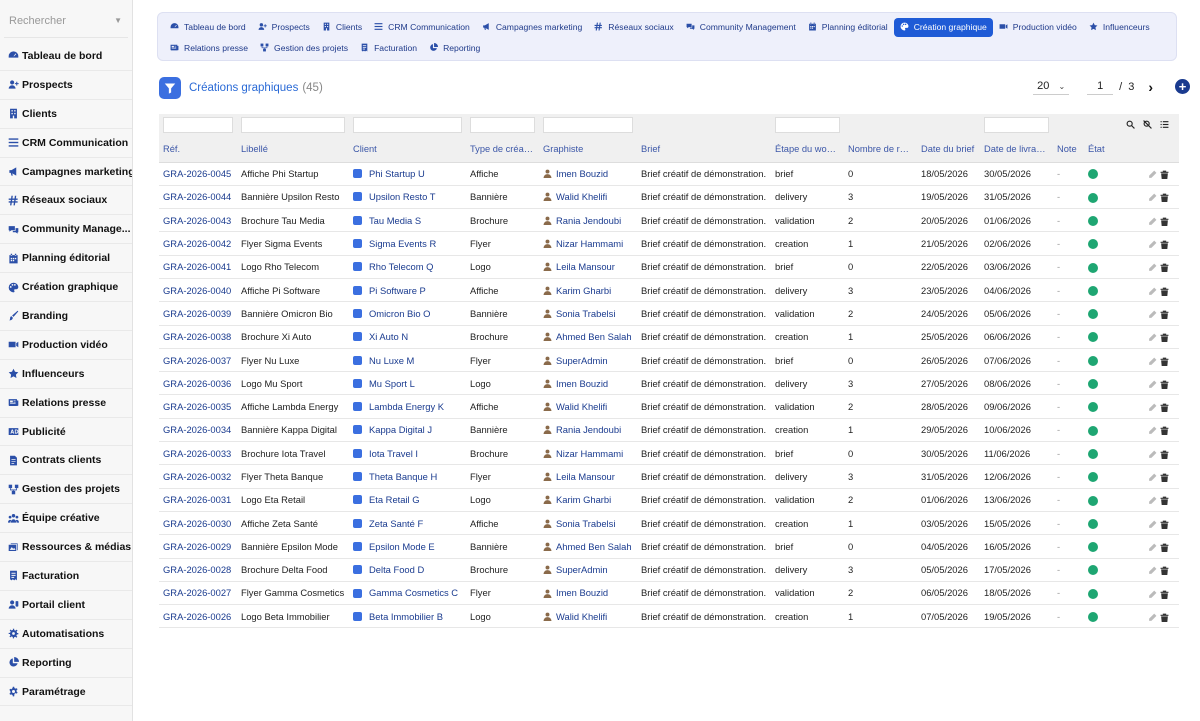 Image resolution: width=1200 pixels, height=721 pixels. I want to click on cell-client: Eta Retail G, so click(407, 500).